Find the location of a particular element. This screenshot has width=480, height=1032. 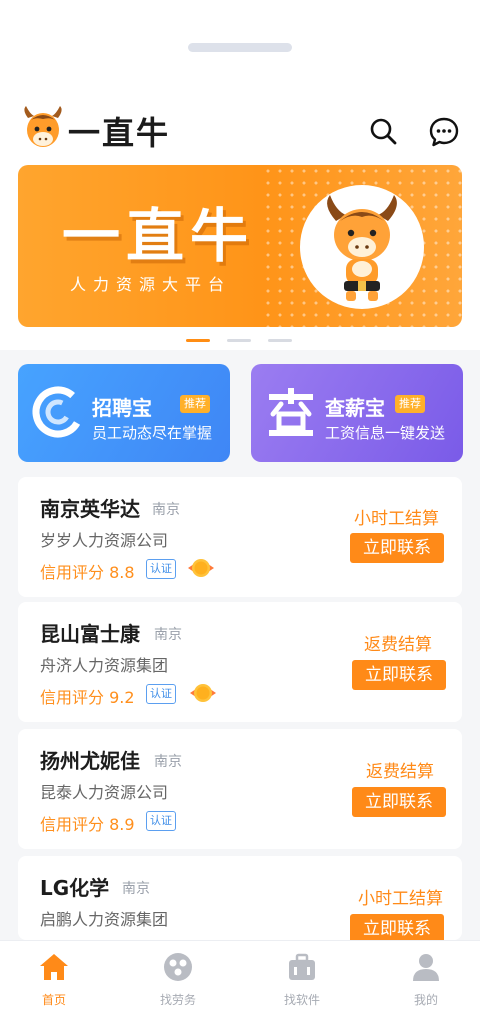

salary-card: 查薪宝 推荐 工资信息一键发送 is located at coordinates (357, 413).